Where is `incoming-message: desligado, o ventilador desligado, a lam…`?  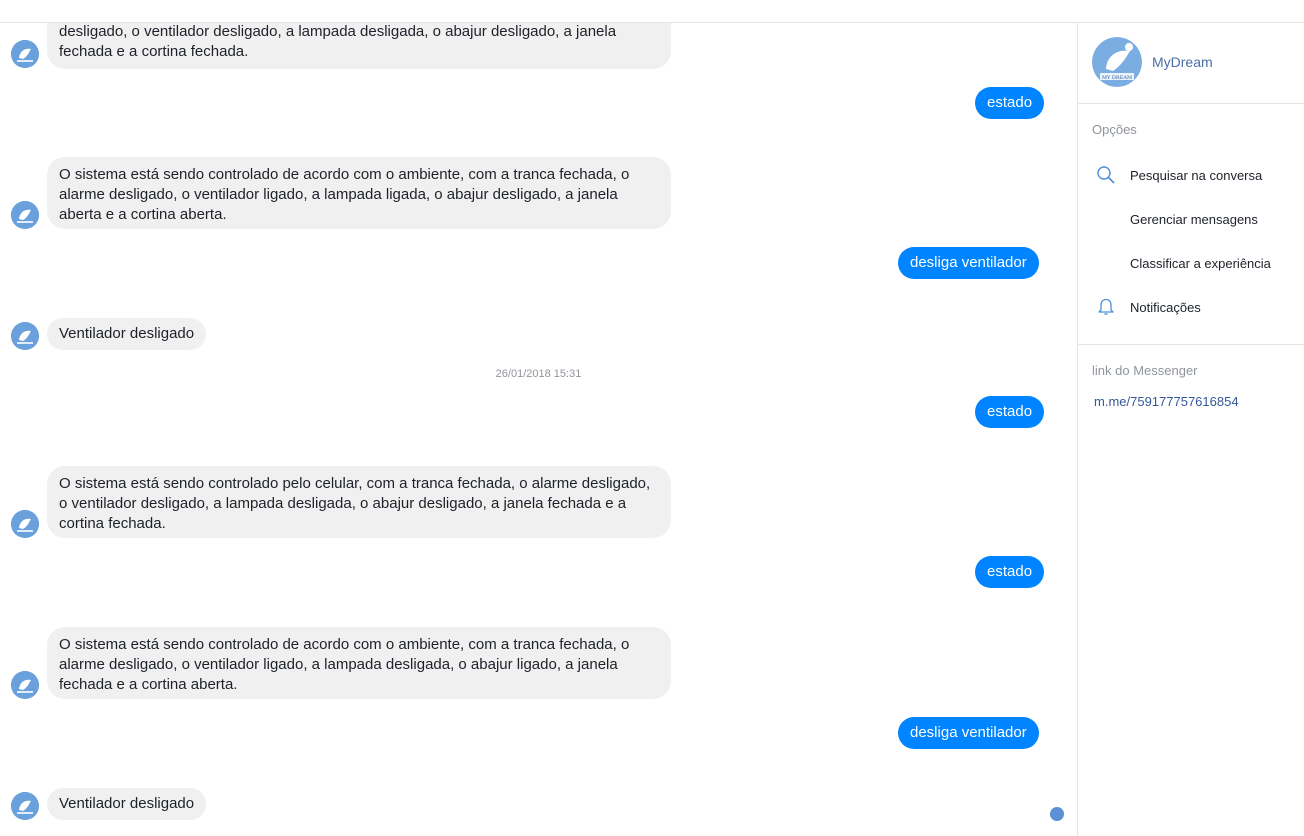 incoming-message: desligado, o ventilador desligado, a lam… is located at coordinates (359, 46).